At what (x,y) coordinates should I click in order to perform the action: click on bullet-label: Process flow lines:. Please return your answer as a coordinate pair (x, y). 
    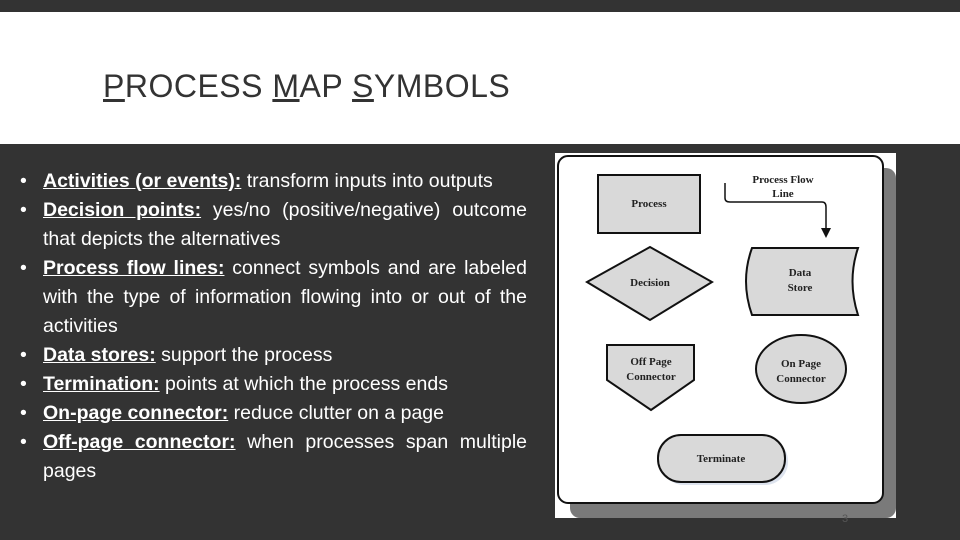
    Looking at the image, I should click on (134, 268).